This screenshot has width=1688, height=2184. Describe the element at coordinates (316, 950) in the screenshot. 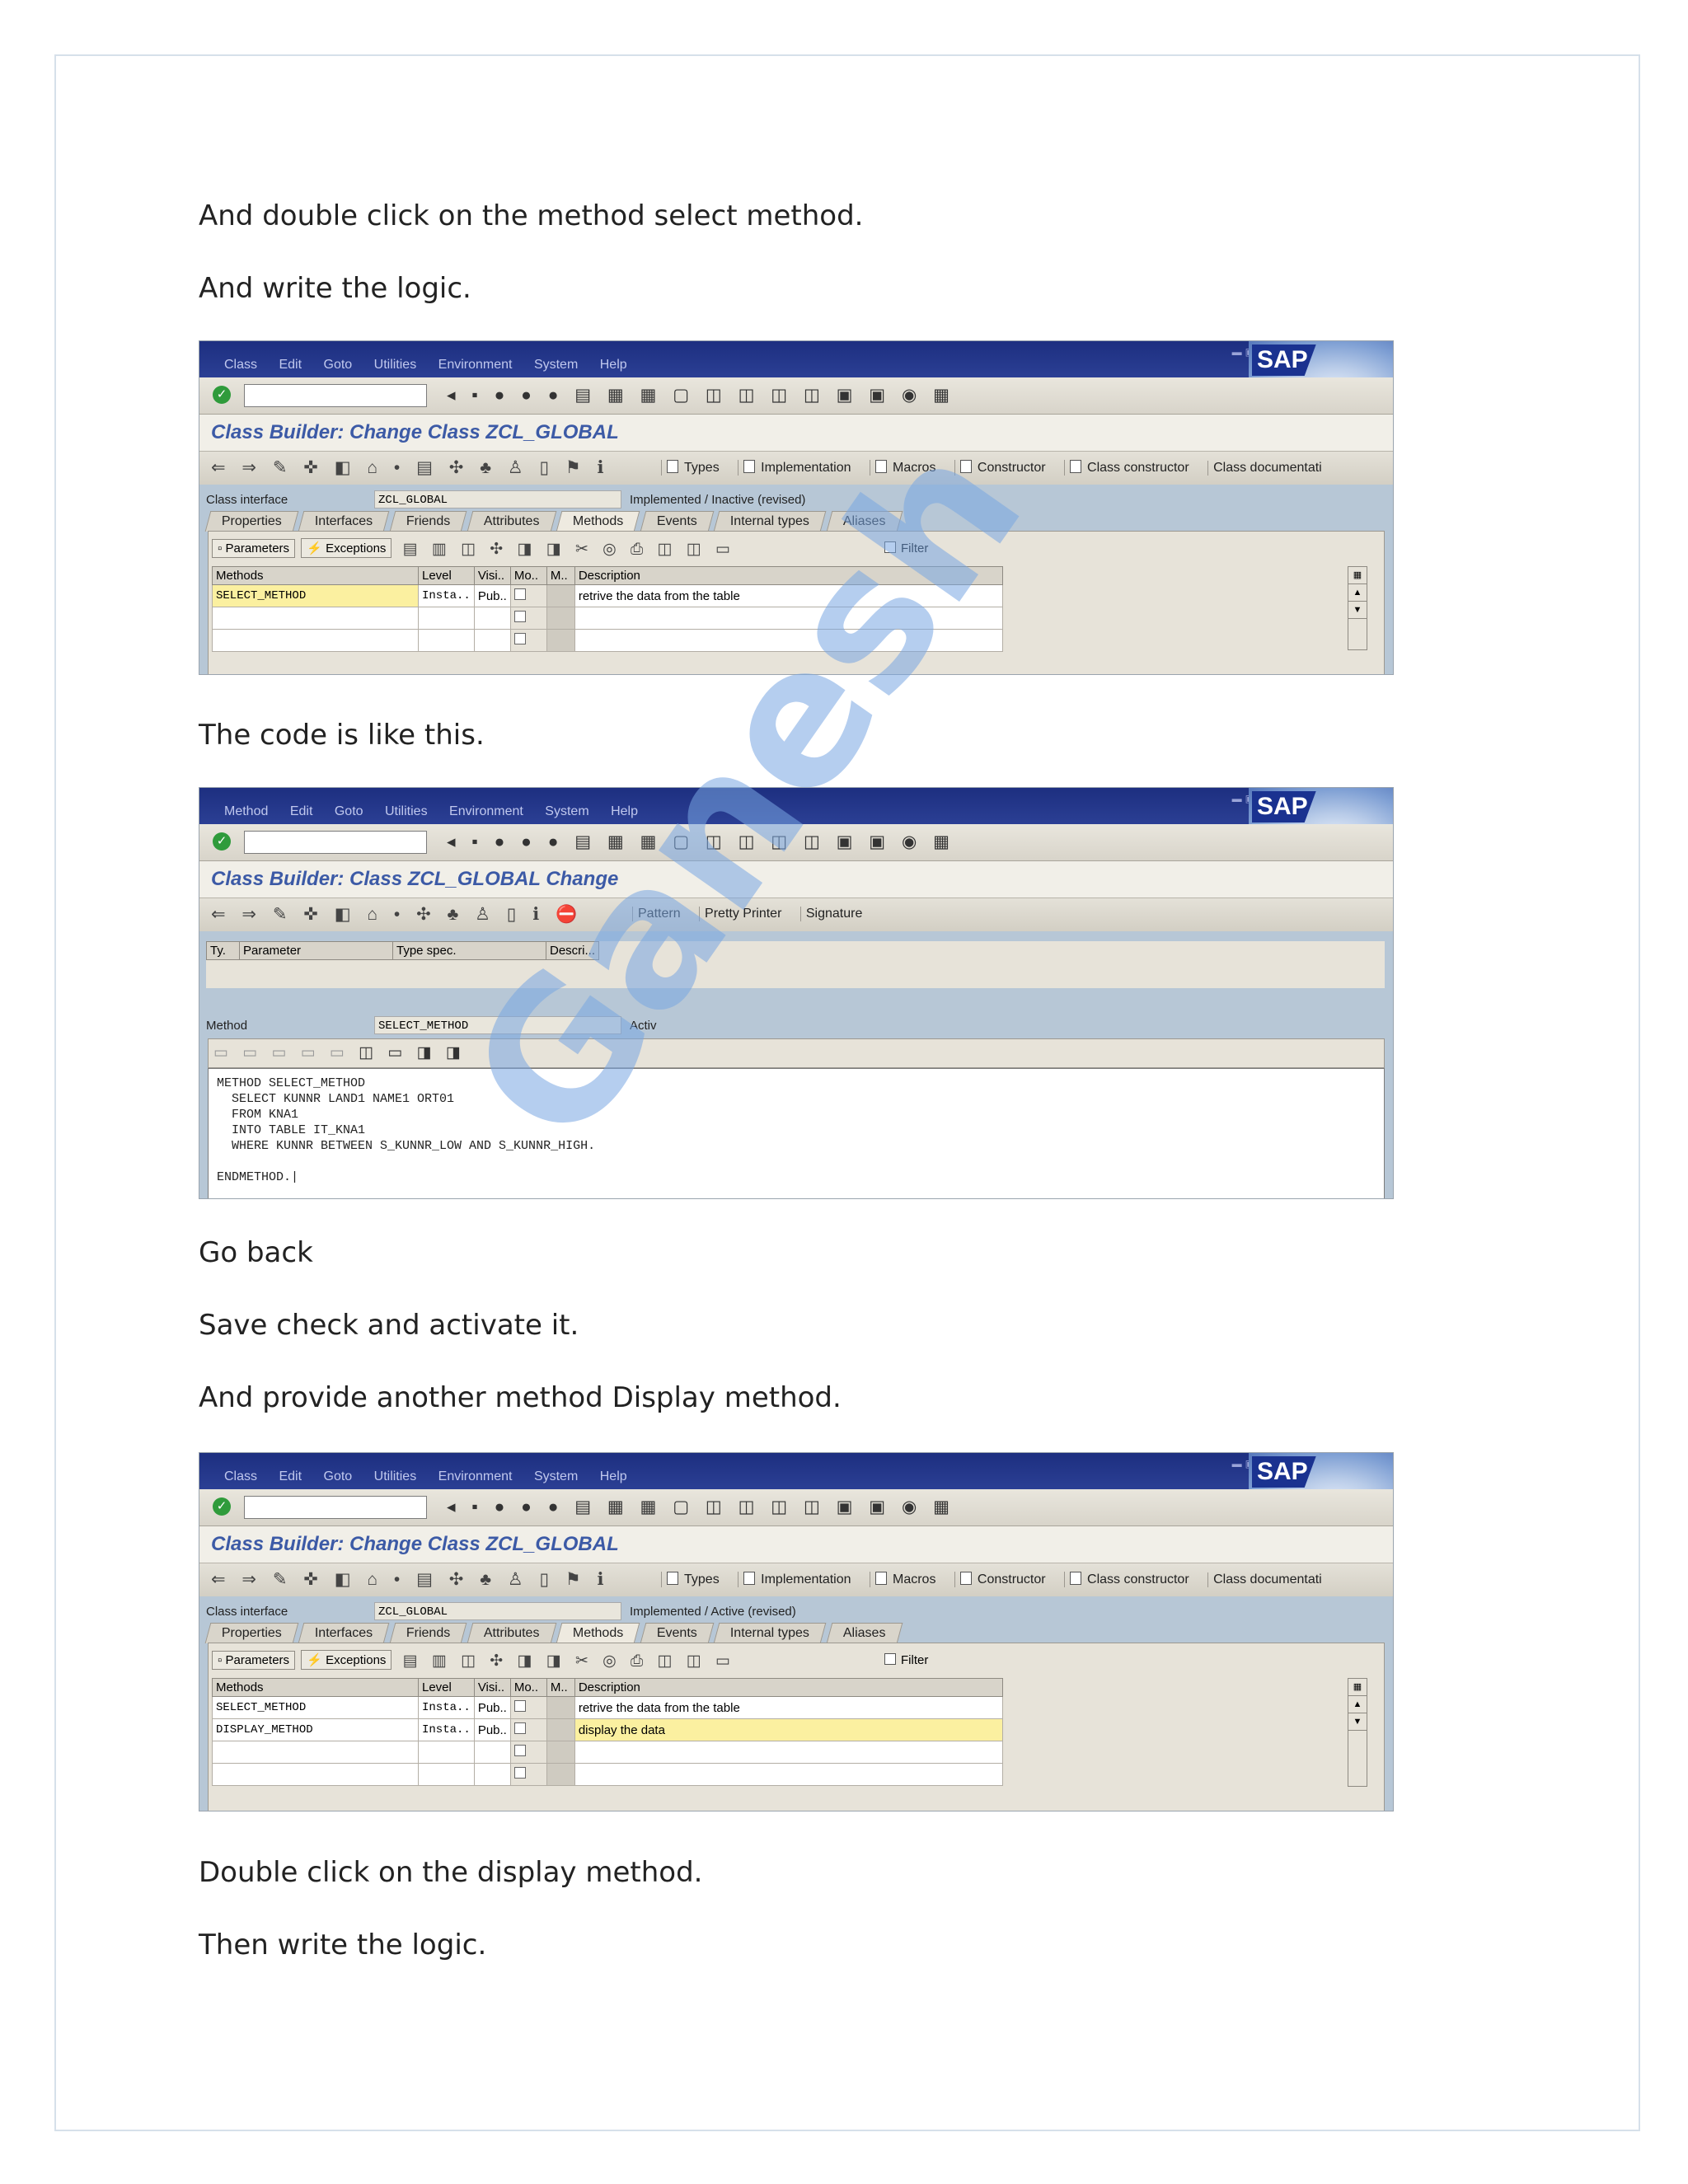

I see `column-header: Parameter` at that location.